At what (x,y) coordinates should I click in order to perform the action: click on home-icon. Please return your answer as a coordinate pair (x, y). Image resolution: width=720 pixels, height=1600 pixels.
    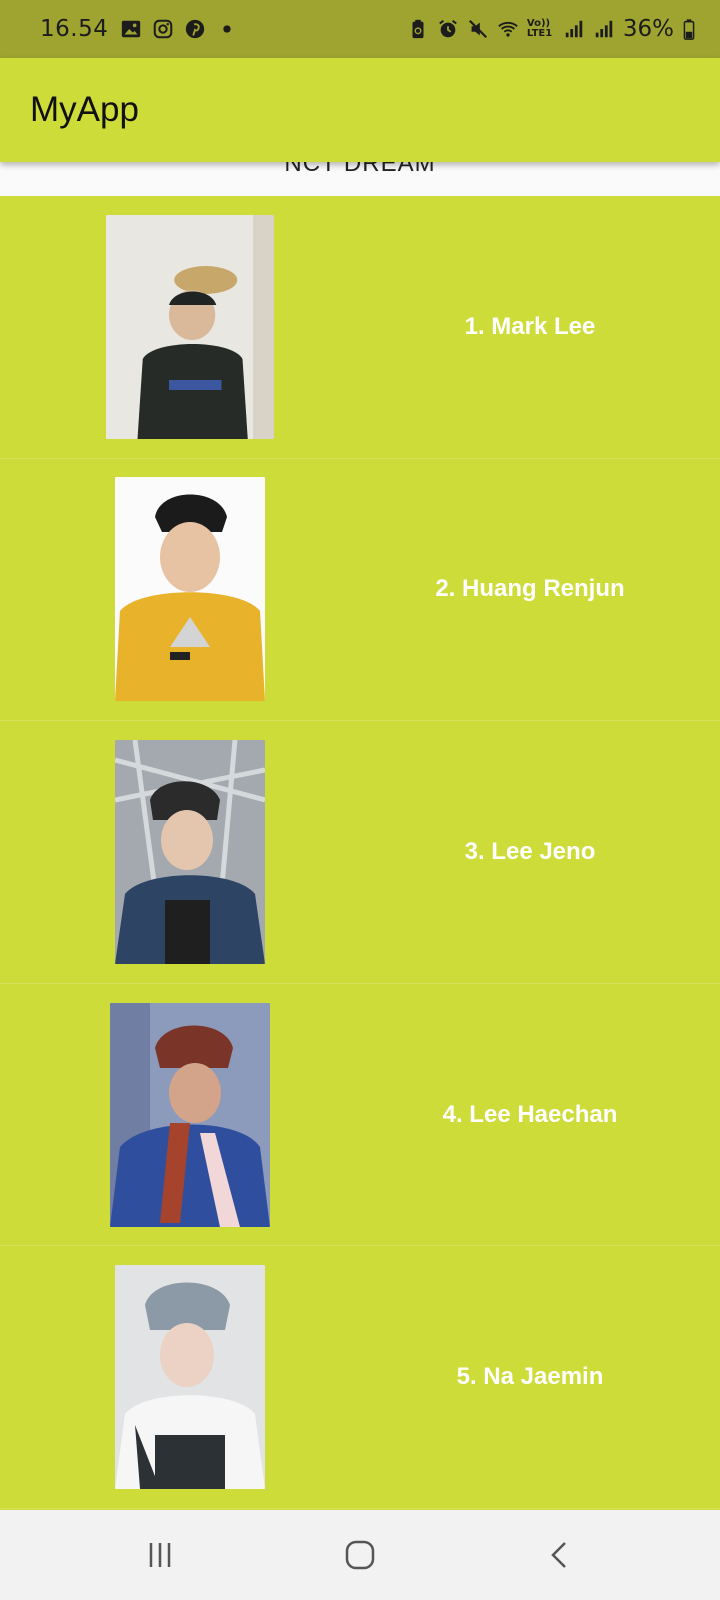
    Looking at the image, I should click on (360, 1555).